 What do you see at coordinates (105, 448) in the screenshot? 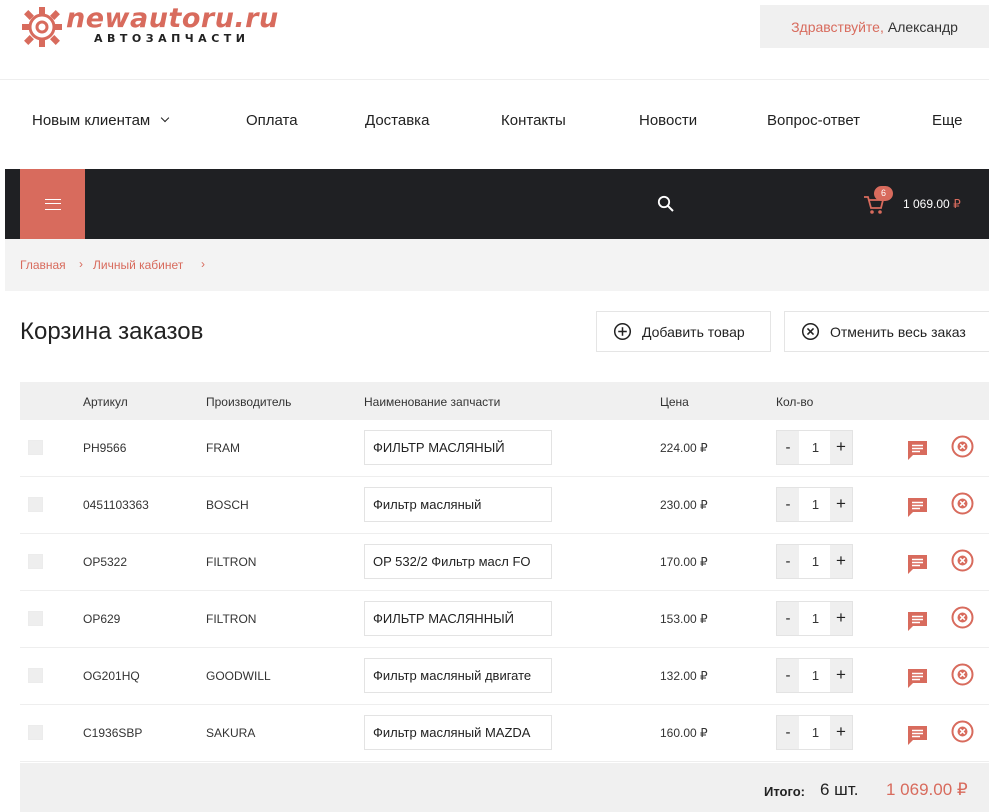
I see `cell-article: PH9566` at bounding box center [105, 448].